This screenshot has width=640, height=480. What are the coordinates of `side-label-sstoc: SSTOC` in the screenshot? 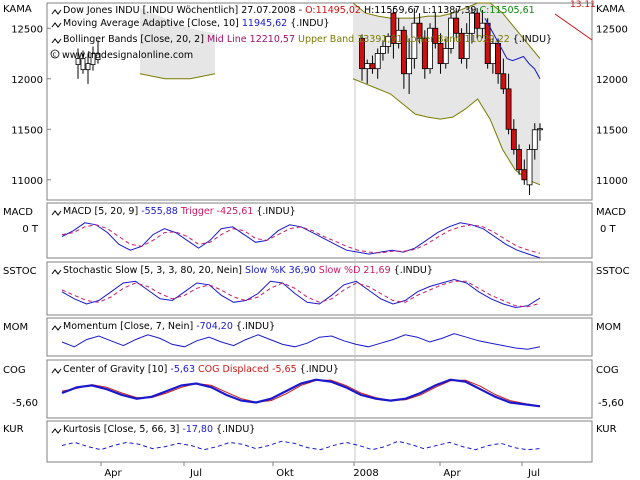 It's located at (20, 271).